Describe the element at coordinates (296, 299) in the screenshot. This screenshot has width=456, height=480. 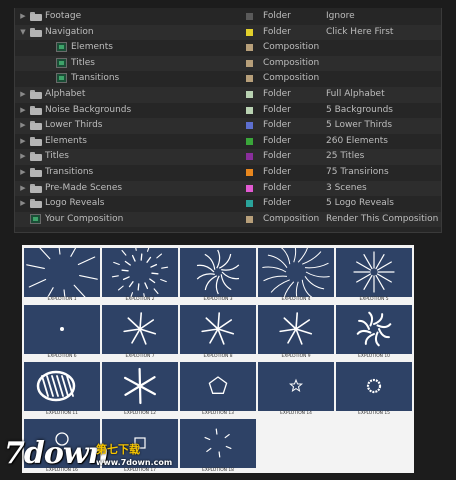
I see `thumbnail-label: EXPLOTION 4` at that location.